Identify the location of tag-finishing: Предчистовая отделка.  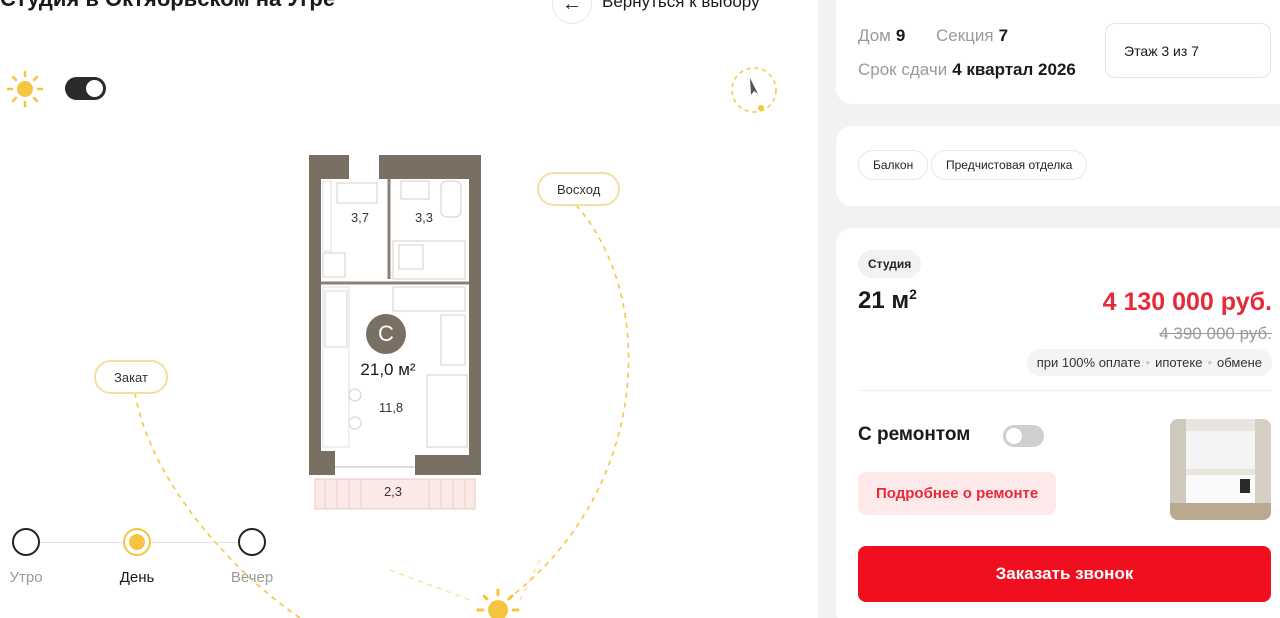
(1009, 165).